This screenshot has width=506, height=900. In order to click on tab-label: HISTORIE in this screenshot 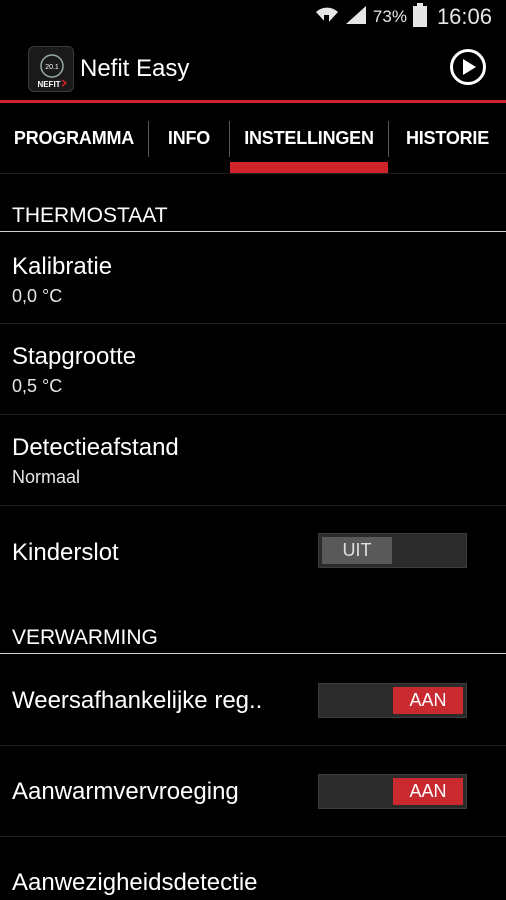, I will do `click(447, 138)`.